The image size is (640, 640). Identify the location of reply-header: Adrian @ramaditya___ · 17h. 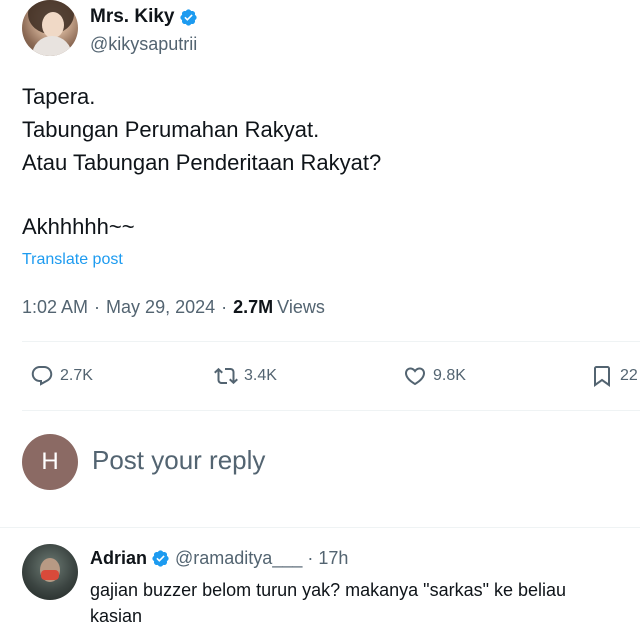
(219, 558).